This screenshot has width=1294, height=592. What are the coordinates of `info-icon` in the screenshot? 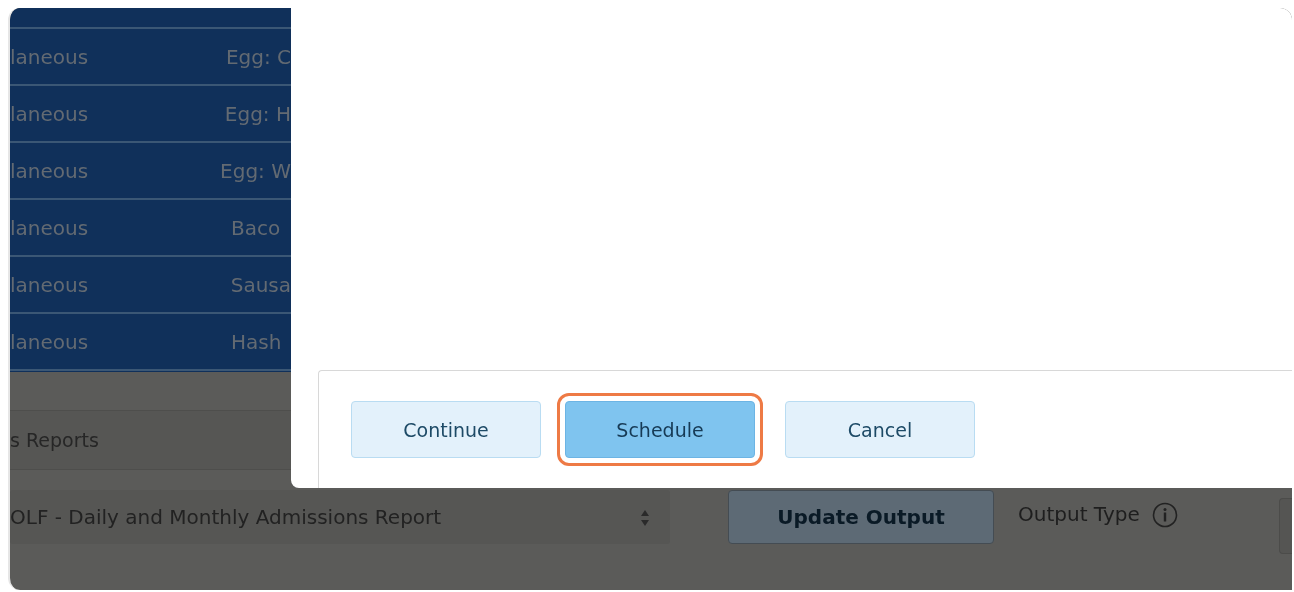 It's located at (1164, 515).